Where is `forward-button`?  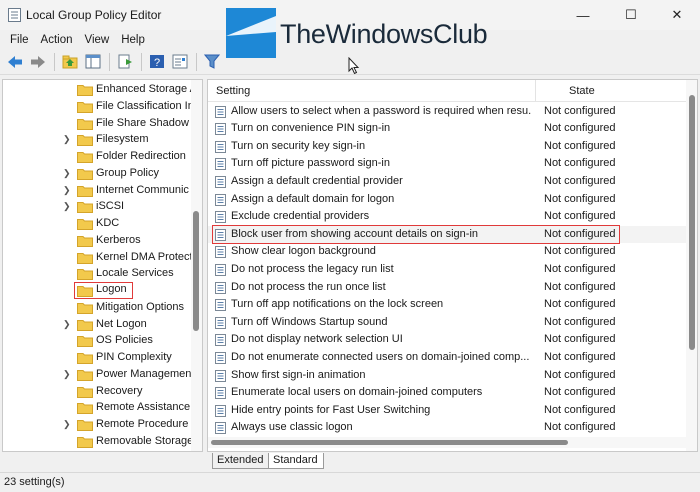
forward-button is located at coordinates (38, 62).